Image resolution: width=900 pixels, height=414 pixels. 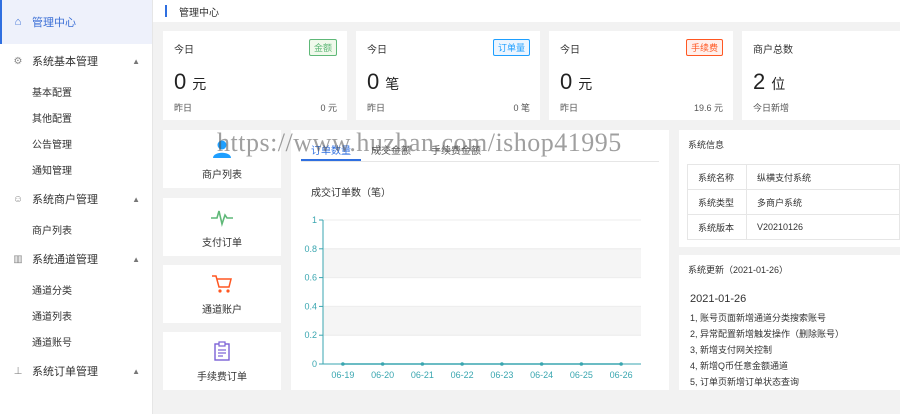 I want to click on sidebar-item-basic-config: 基本配置, so click(x=76, y=91).